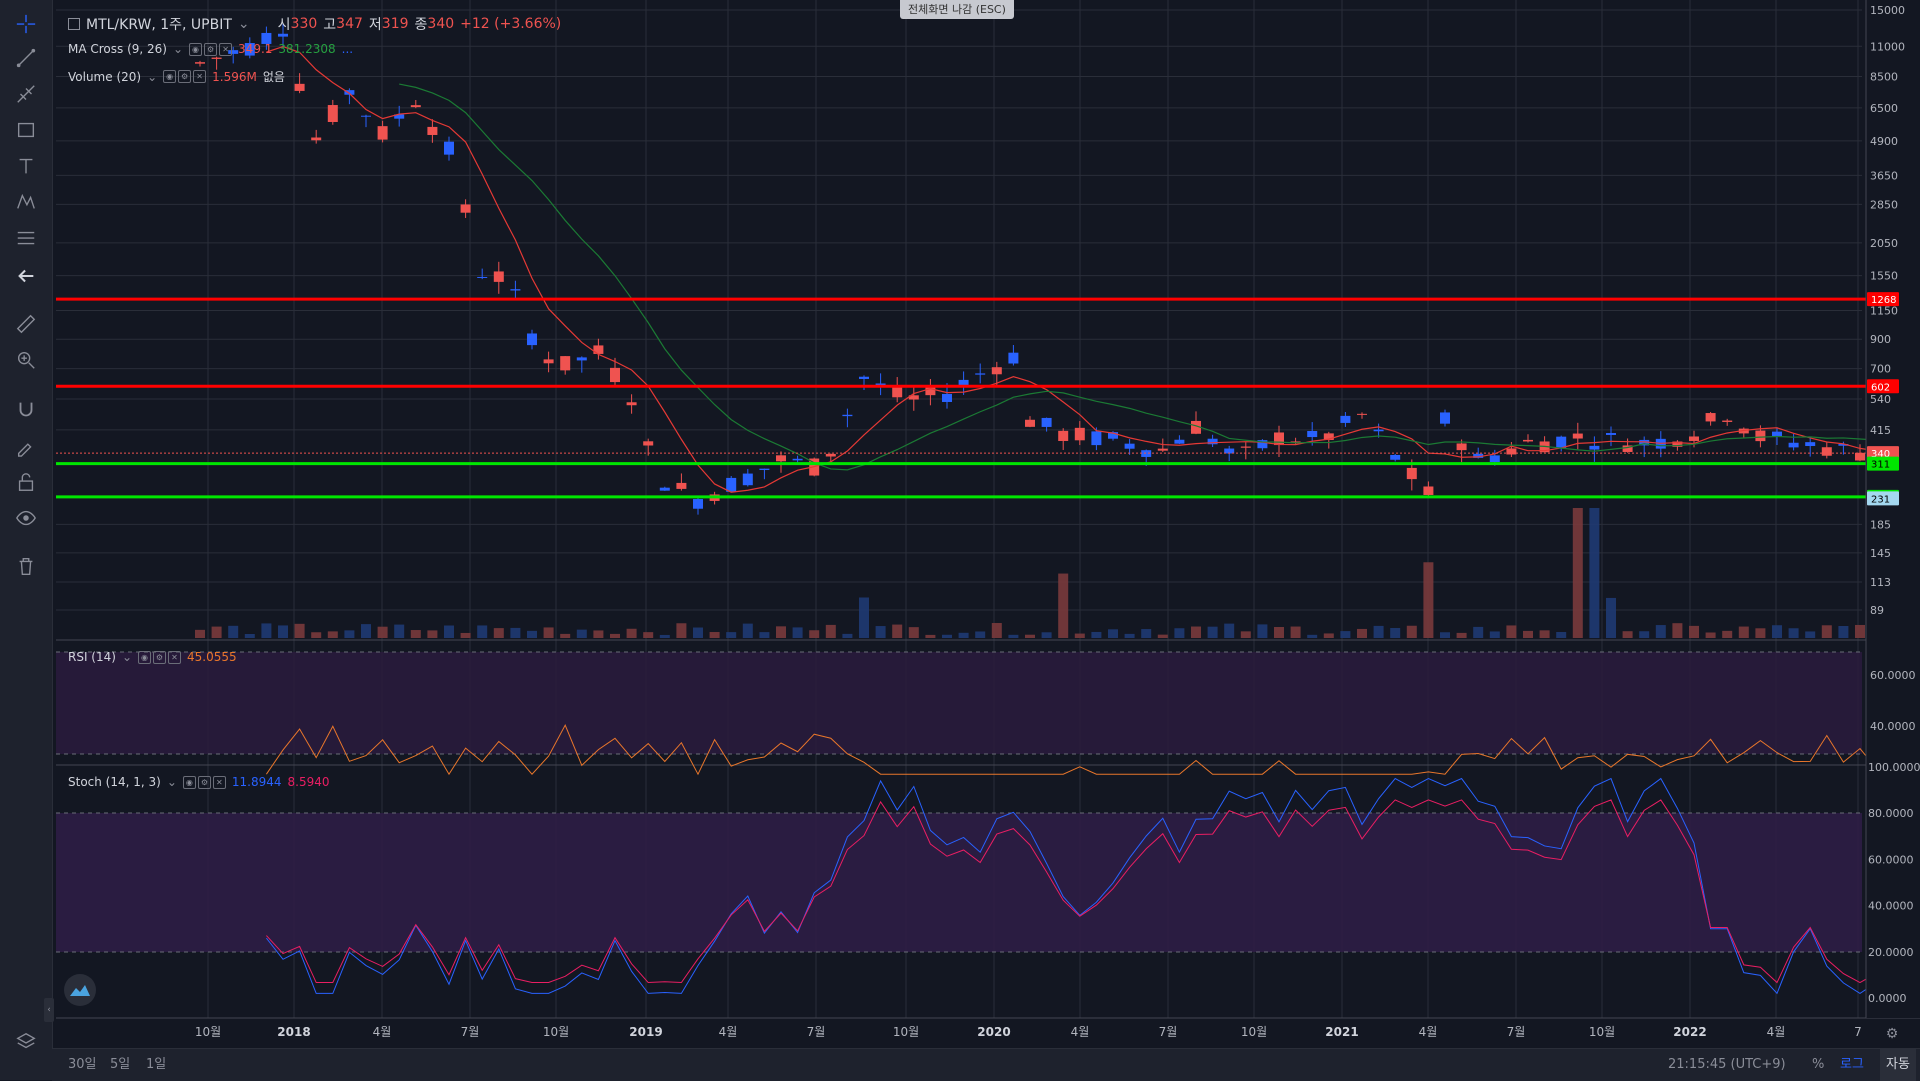 This screenshot has width=1920, height=1081. Describe the element at coordinates (284, 25) in the screenshot. I see `open-label: 시` at that location.